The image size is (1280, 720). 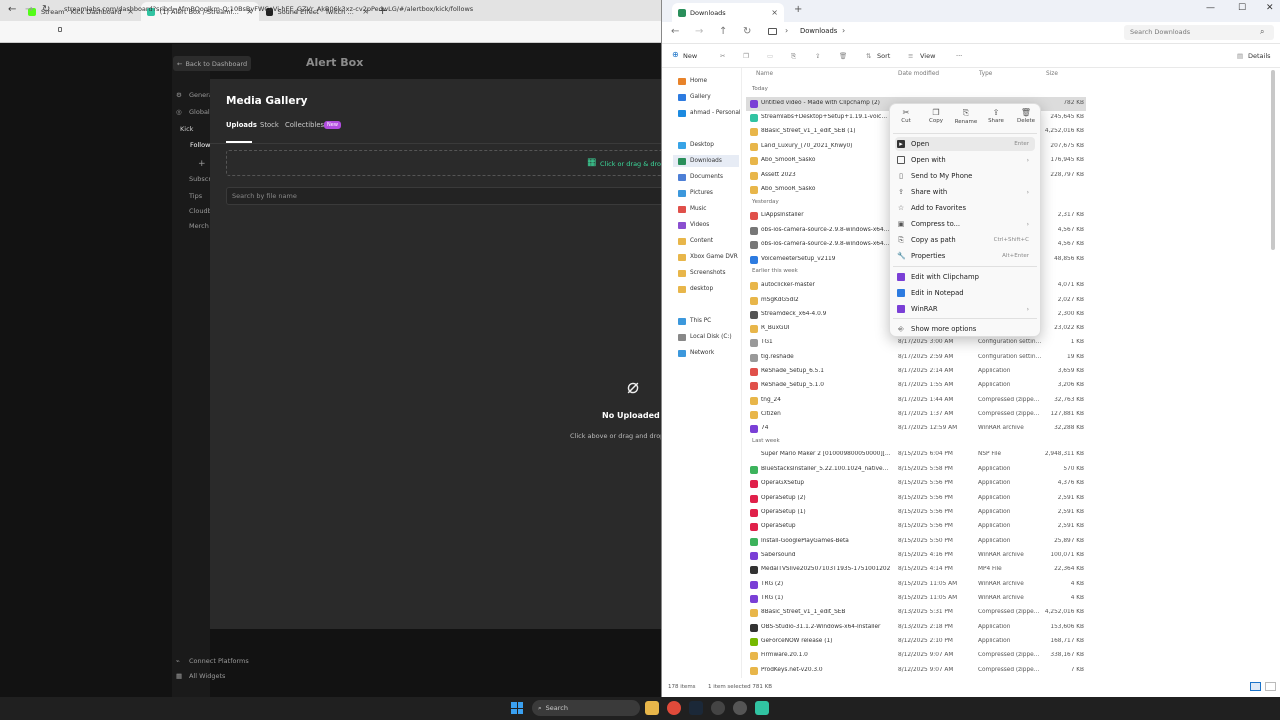 I want to click on sidebar-item-home: Home, so click(x=692, y=81).